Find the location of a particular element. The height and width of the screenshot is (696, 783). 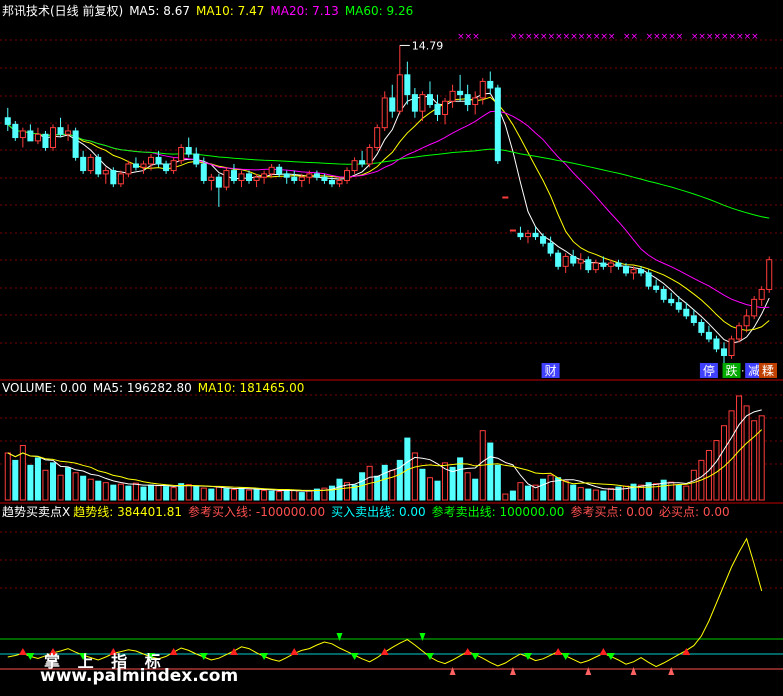

vol-ma5-value: MA5: 196282.80 is located at coordinates (142, 388).